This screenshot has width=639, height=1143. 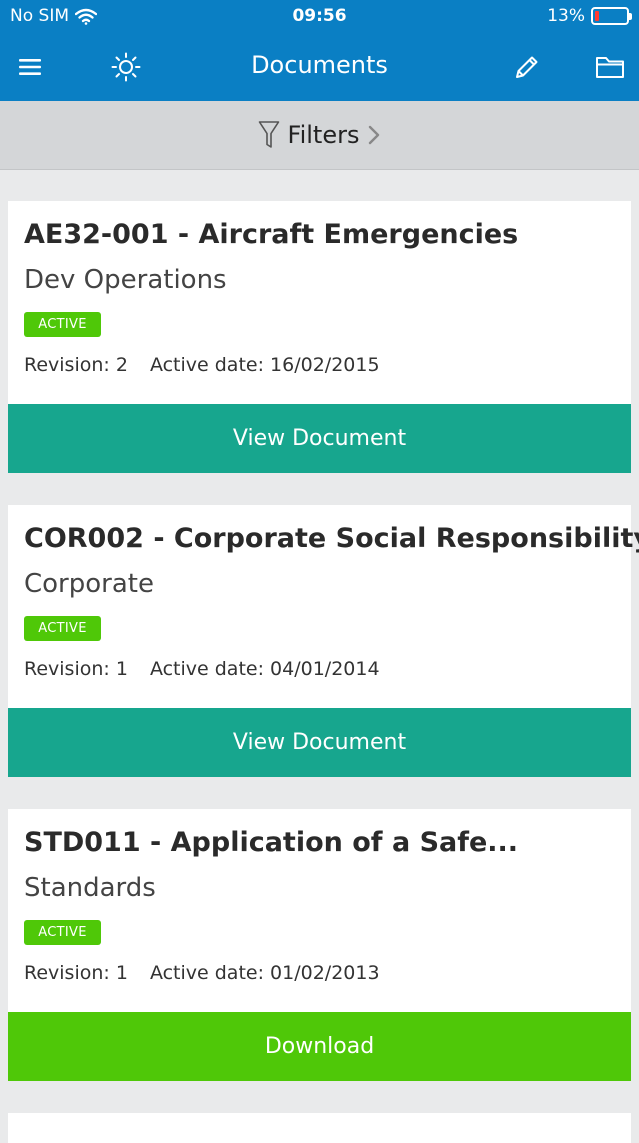 I want to click on status-bar: No SIM 09:56 13%, so click(x=319, y=16).